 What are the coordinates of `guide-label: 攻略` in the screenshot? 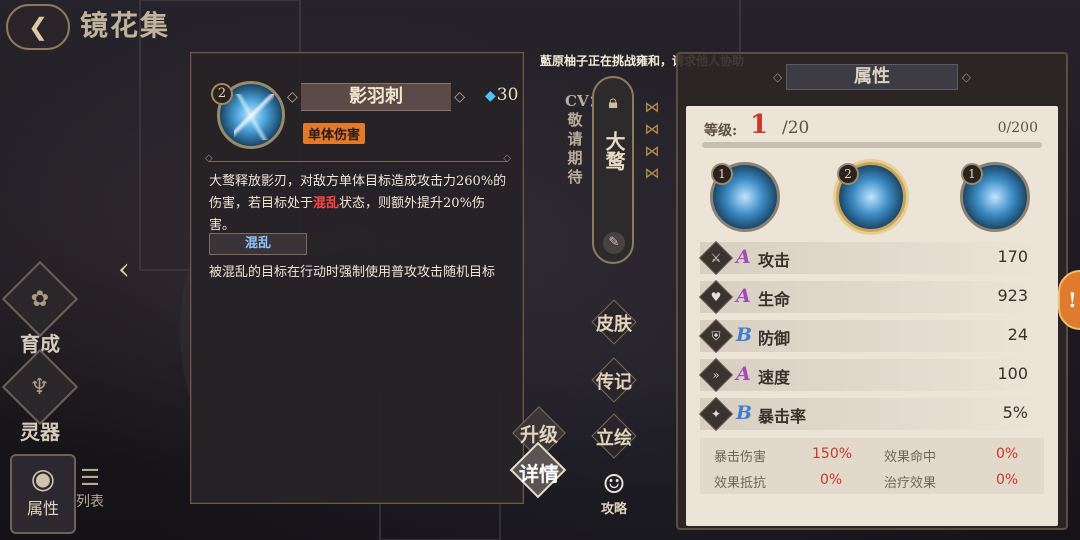 It's located at (613, 509).